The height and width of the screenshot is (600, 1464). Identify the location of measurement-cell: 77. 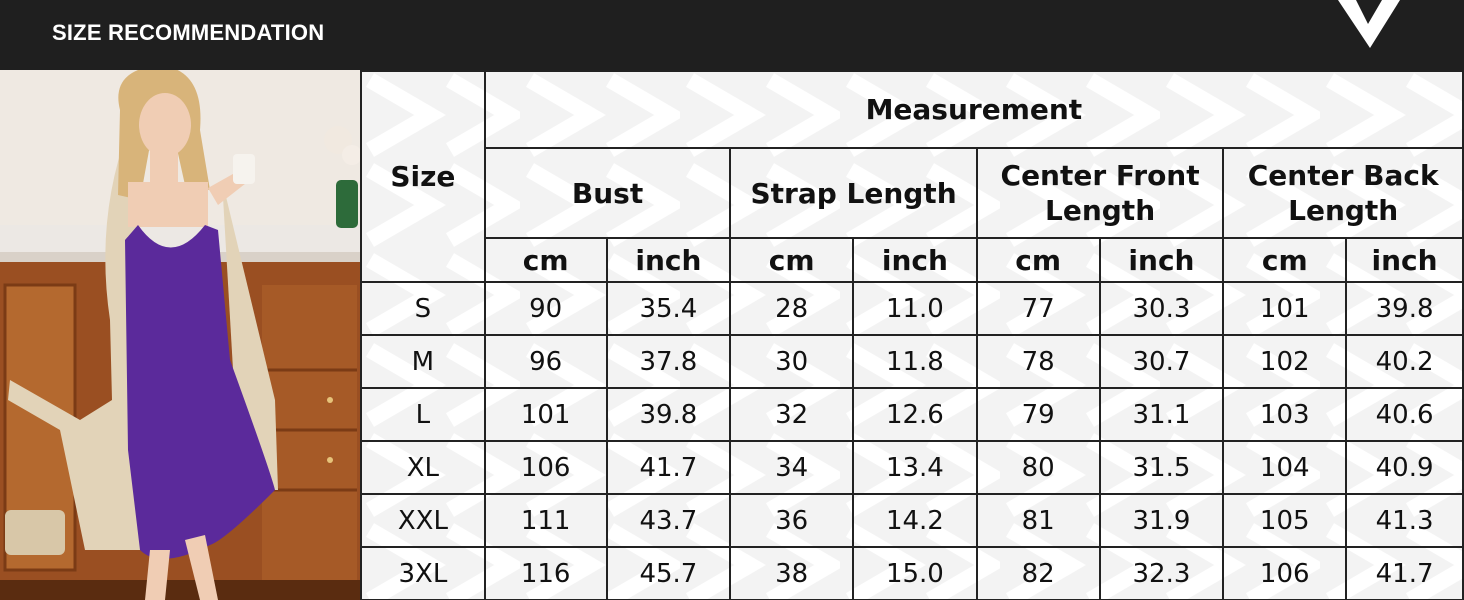
(1038, 308).